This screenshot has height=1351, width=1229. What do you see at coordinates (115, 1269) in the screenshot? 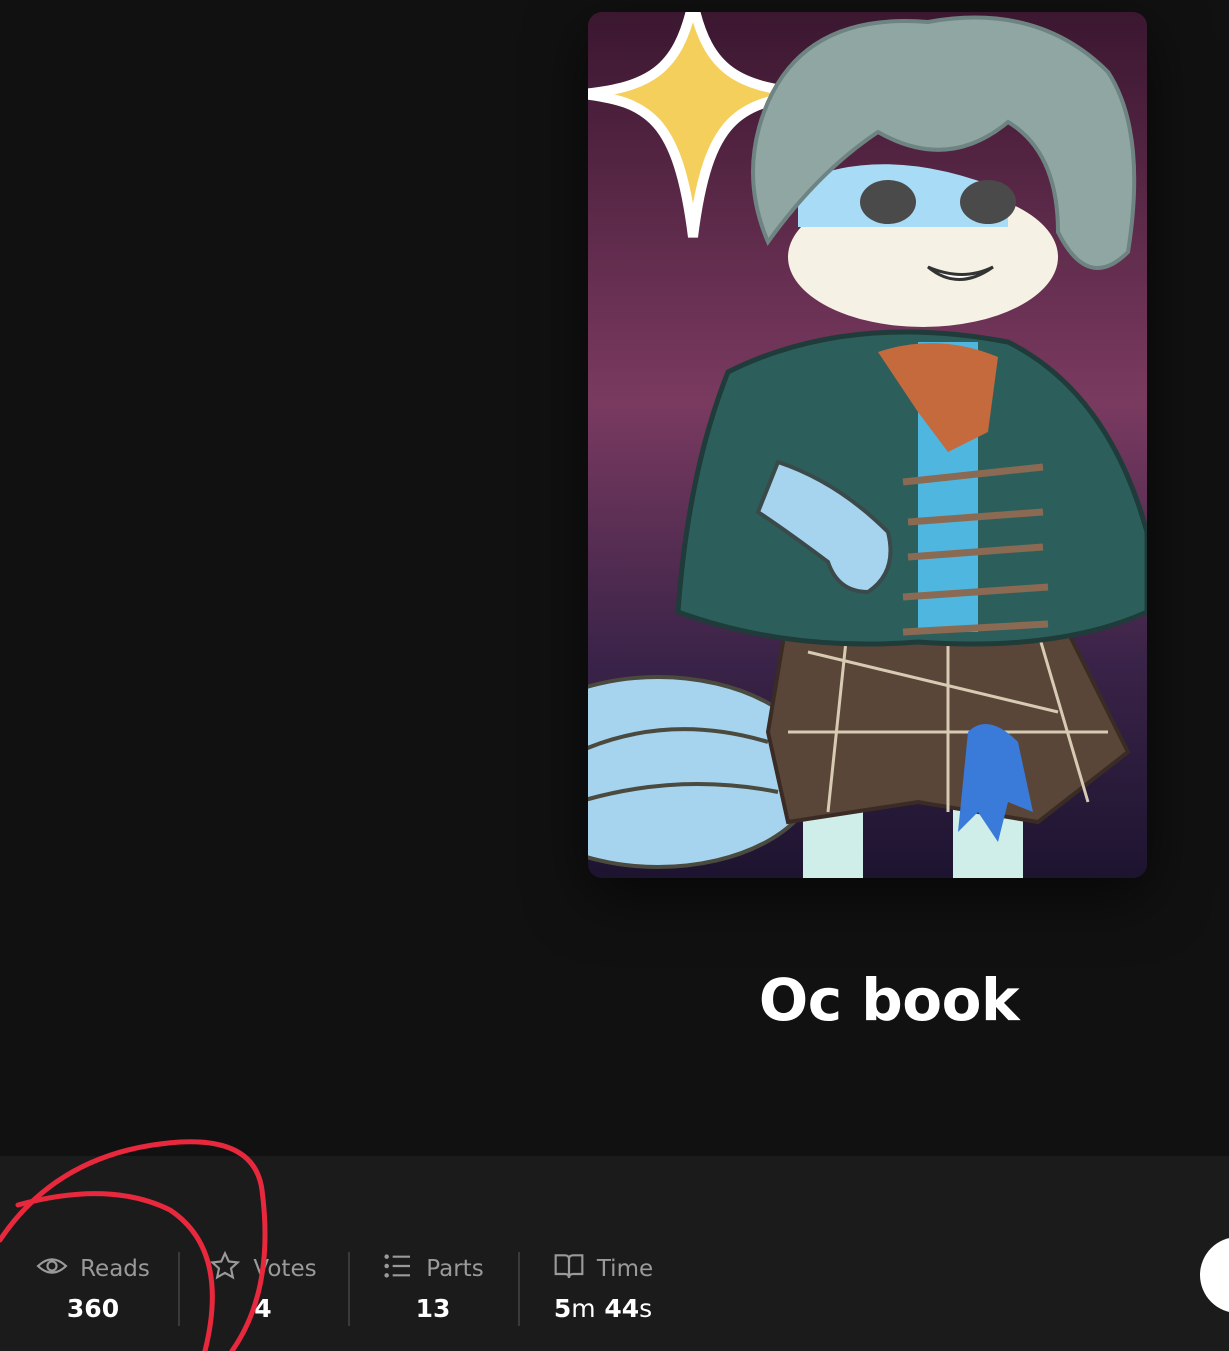
I see `stat-label: Reads` at bounding box center [115, 1269].